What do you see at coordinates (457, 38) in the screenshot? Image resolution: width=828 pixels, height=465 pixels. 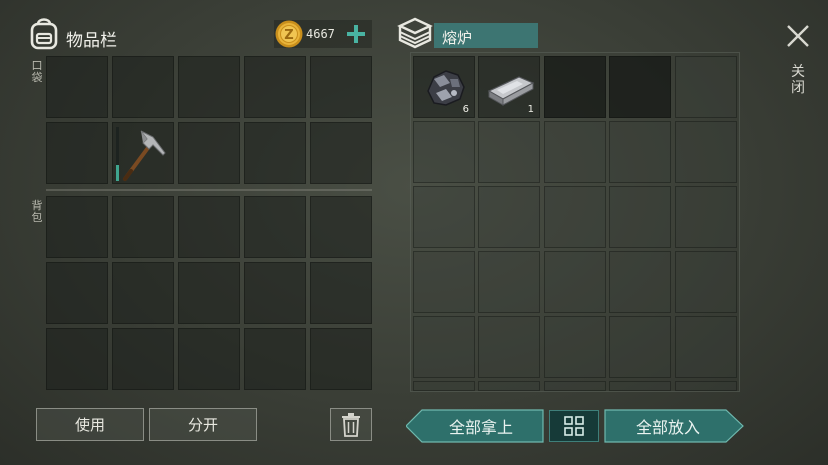 I see `furnace-title: 熔炉` at bounding box center [457, 38].